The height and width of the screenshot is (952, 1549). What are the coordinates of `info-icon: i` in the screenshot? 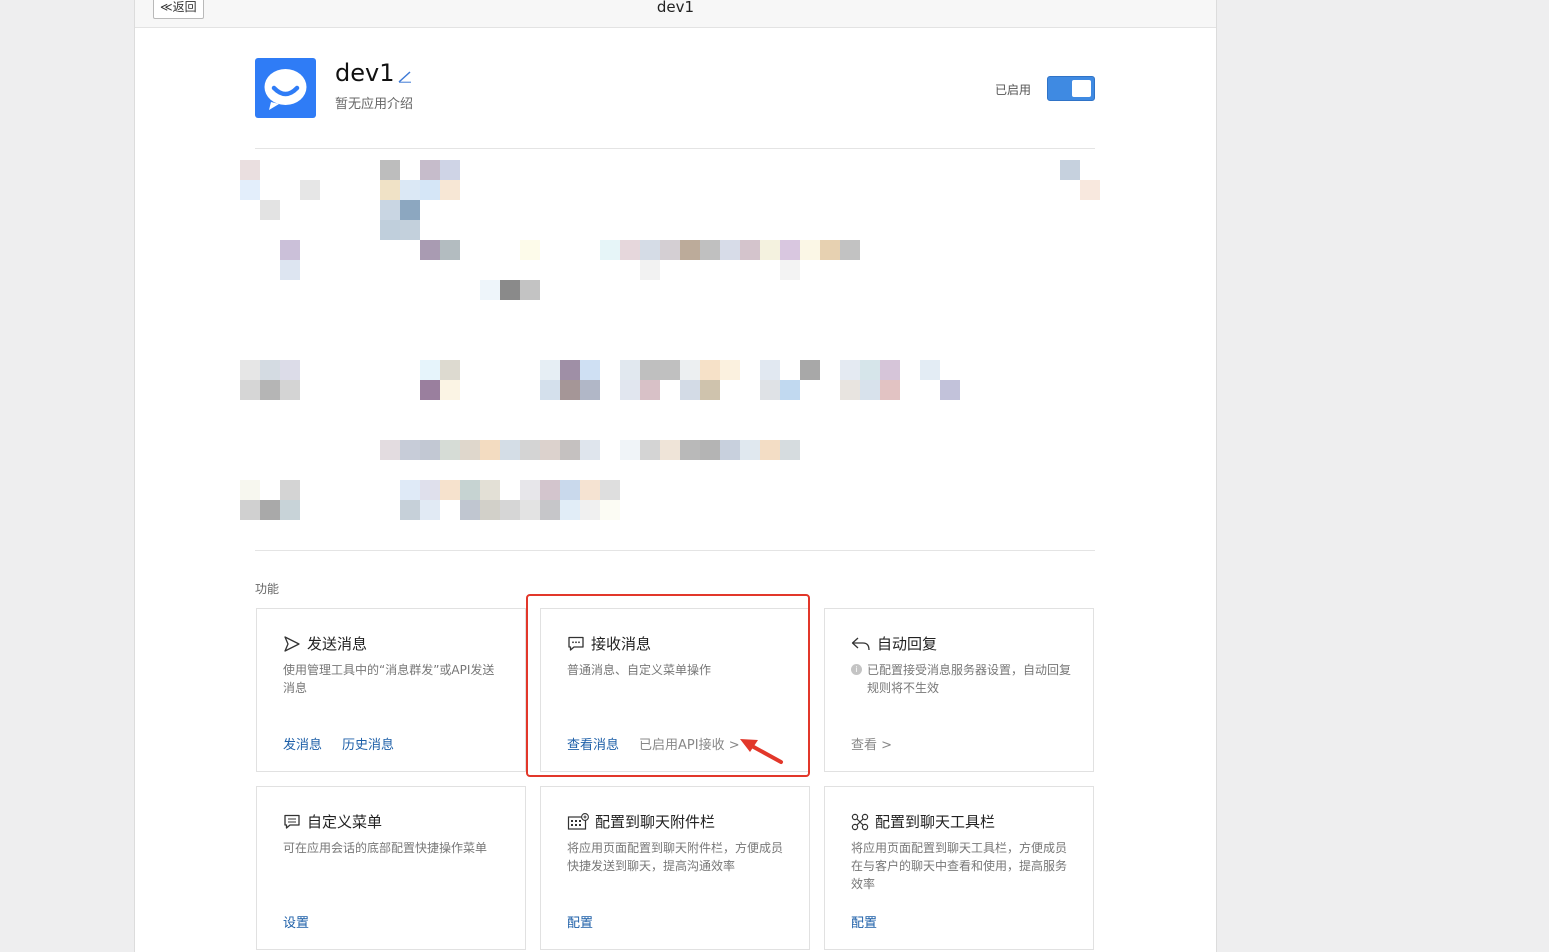 It's located at (856, 669).